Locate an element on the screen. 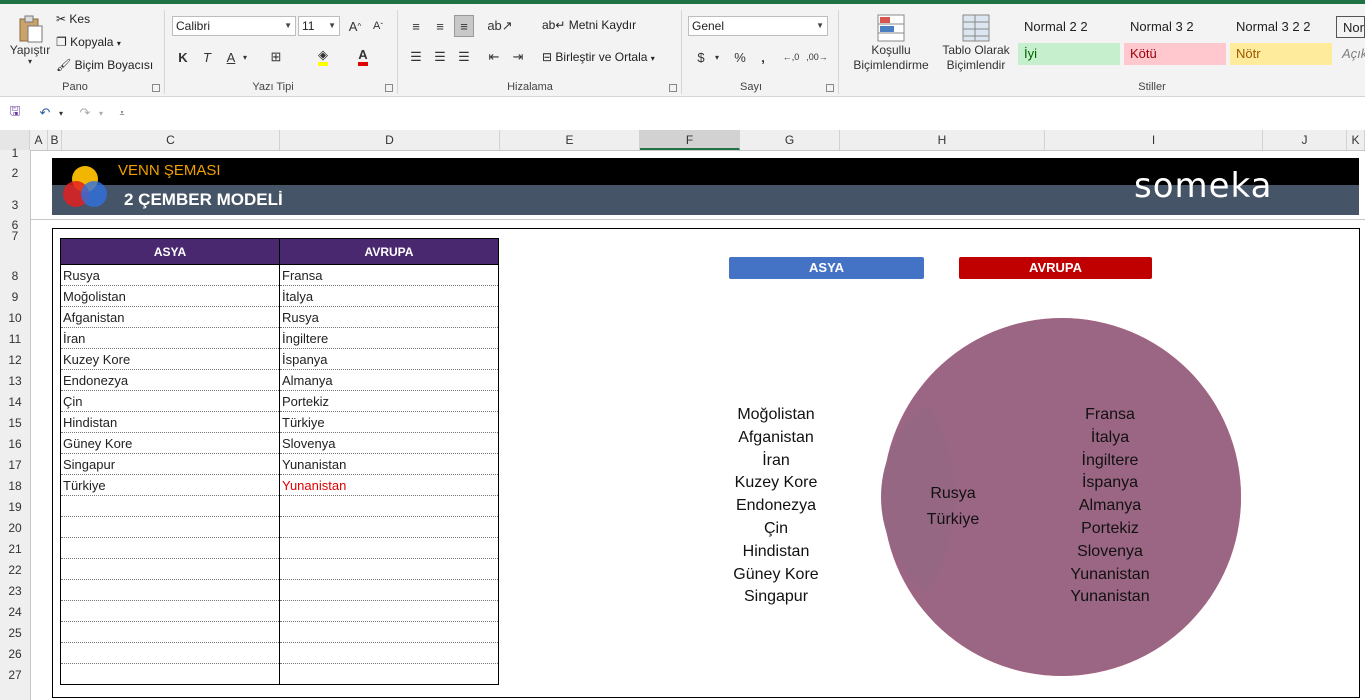  style-good: İyi is located at coordinates (1069, 54).